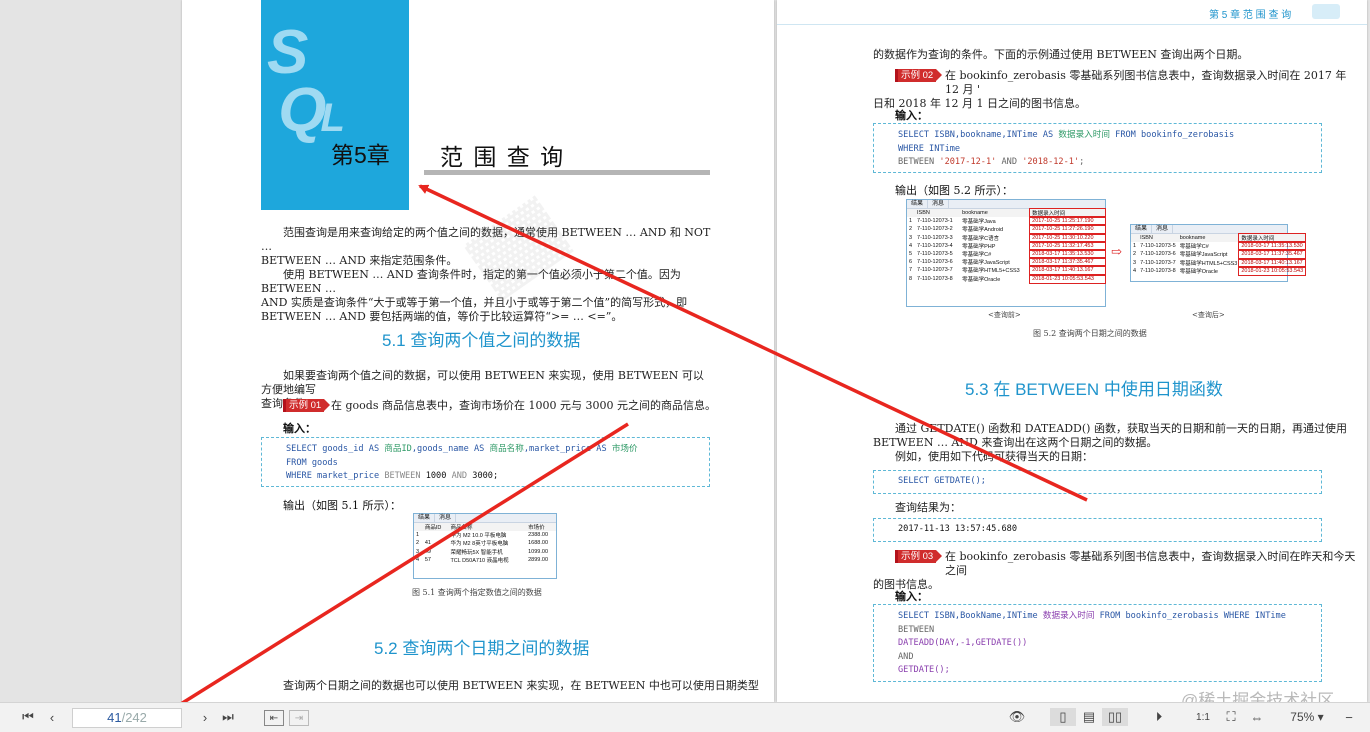  What do you see at coordinates (935, 245) in the screenshot?
I see `table-cell: 7-110-12073-4` at bounding box center [935, 245].